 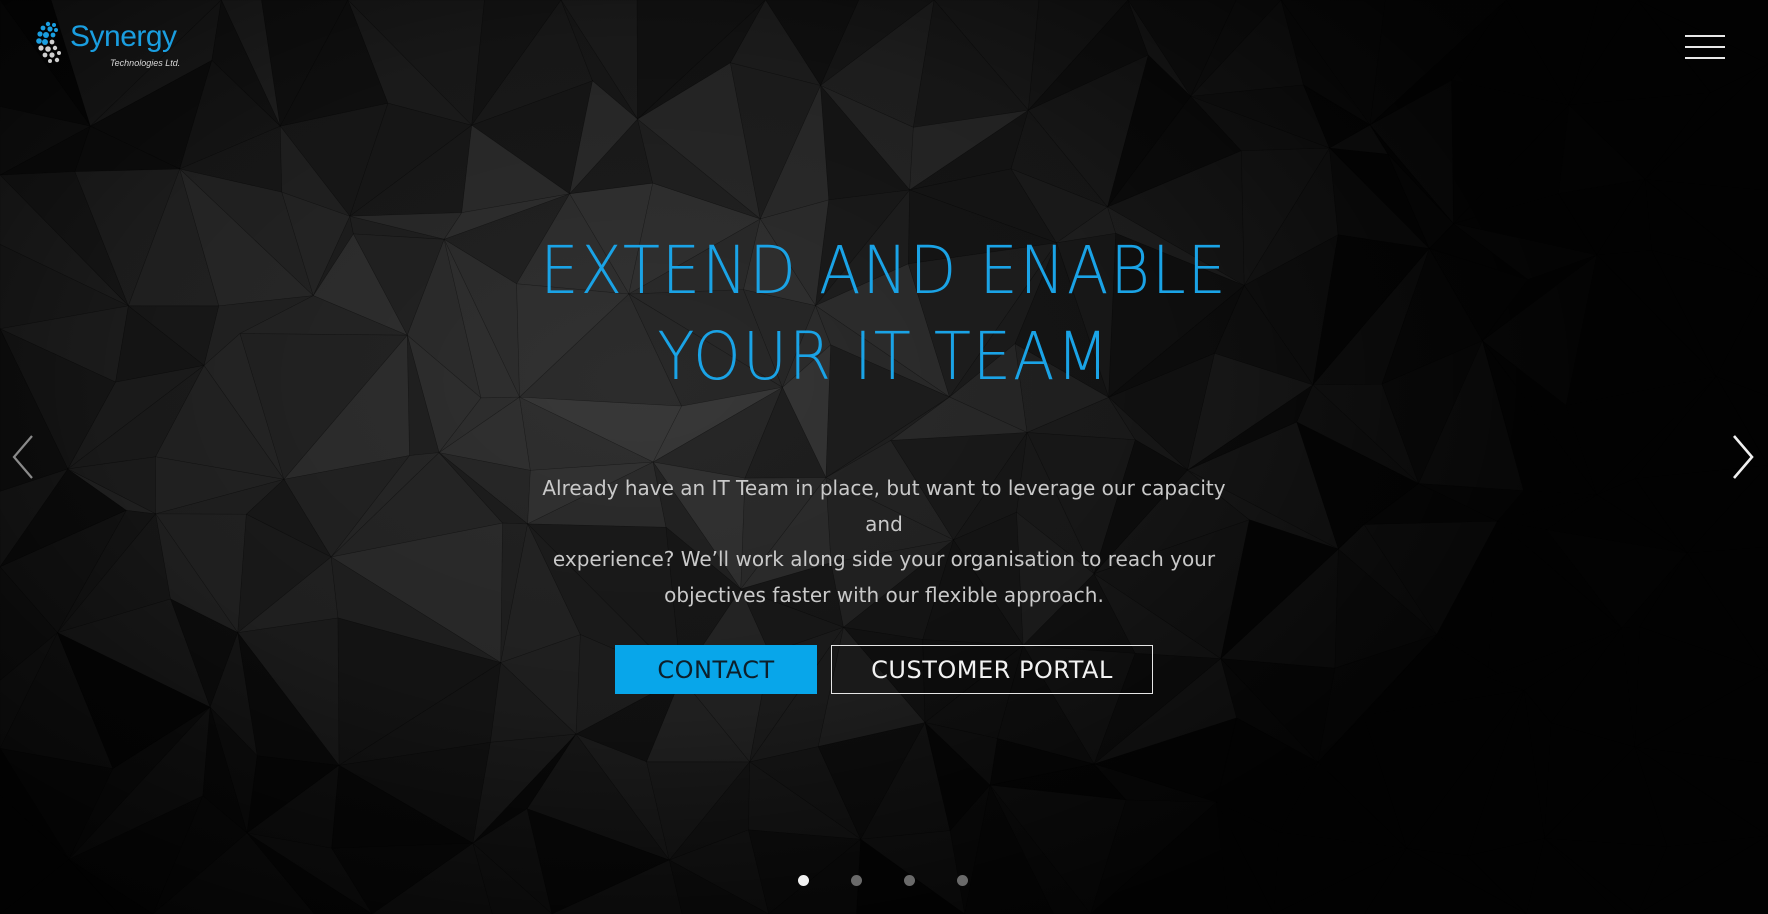 I want to click on synergy-swirl-logo-icon, so click(x=48, y=42).